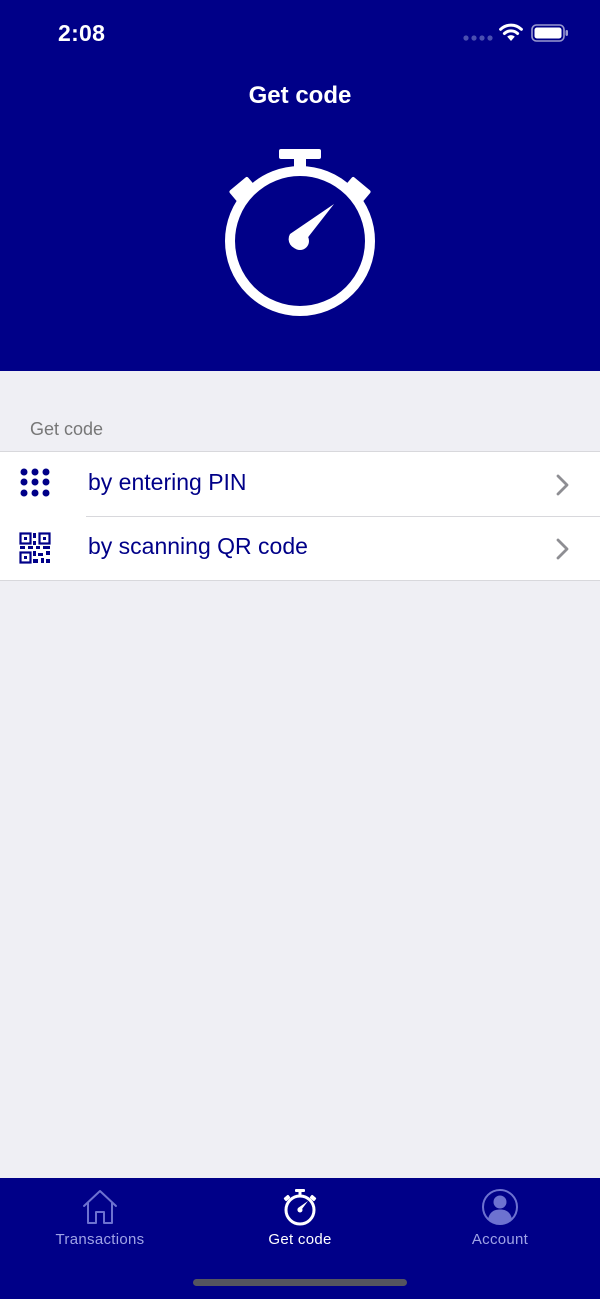 Image resolution: width=600 pixels, height=1299 pixels. I want to click on tab-label: Transactions, so click(100, 1239).